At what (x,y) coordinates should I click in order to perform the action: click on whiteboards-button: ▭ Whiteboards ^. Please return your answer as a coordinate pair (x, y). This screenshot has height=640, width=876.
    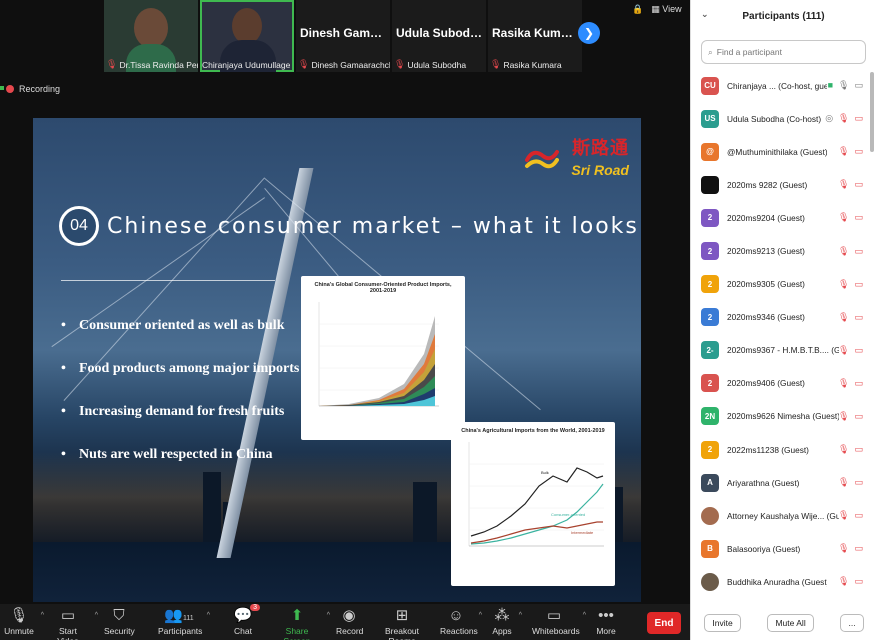
    Looking at the image, I should click on (559, 621).